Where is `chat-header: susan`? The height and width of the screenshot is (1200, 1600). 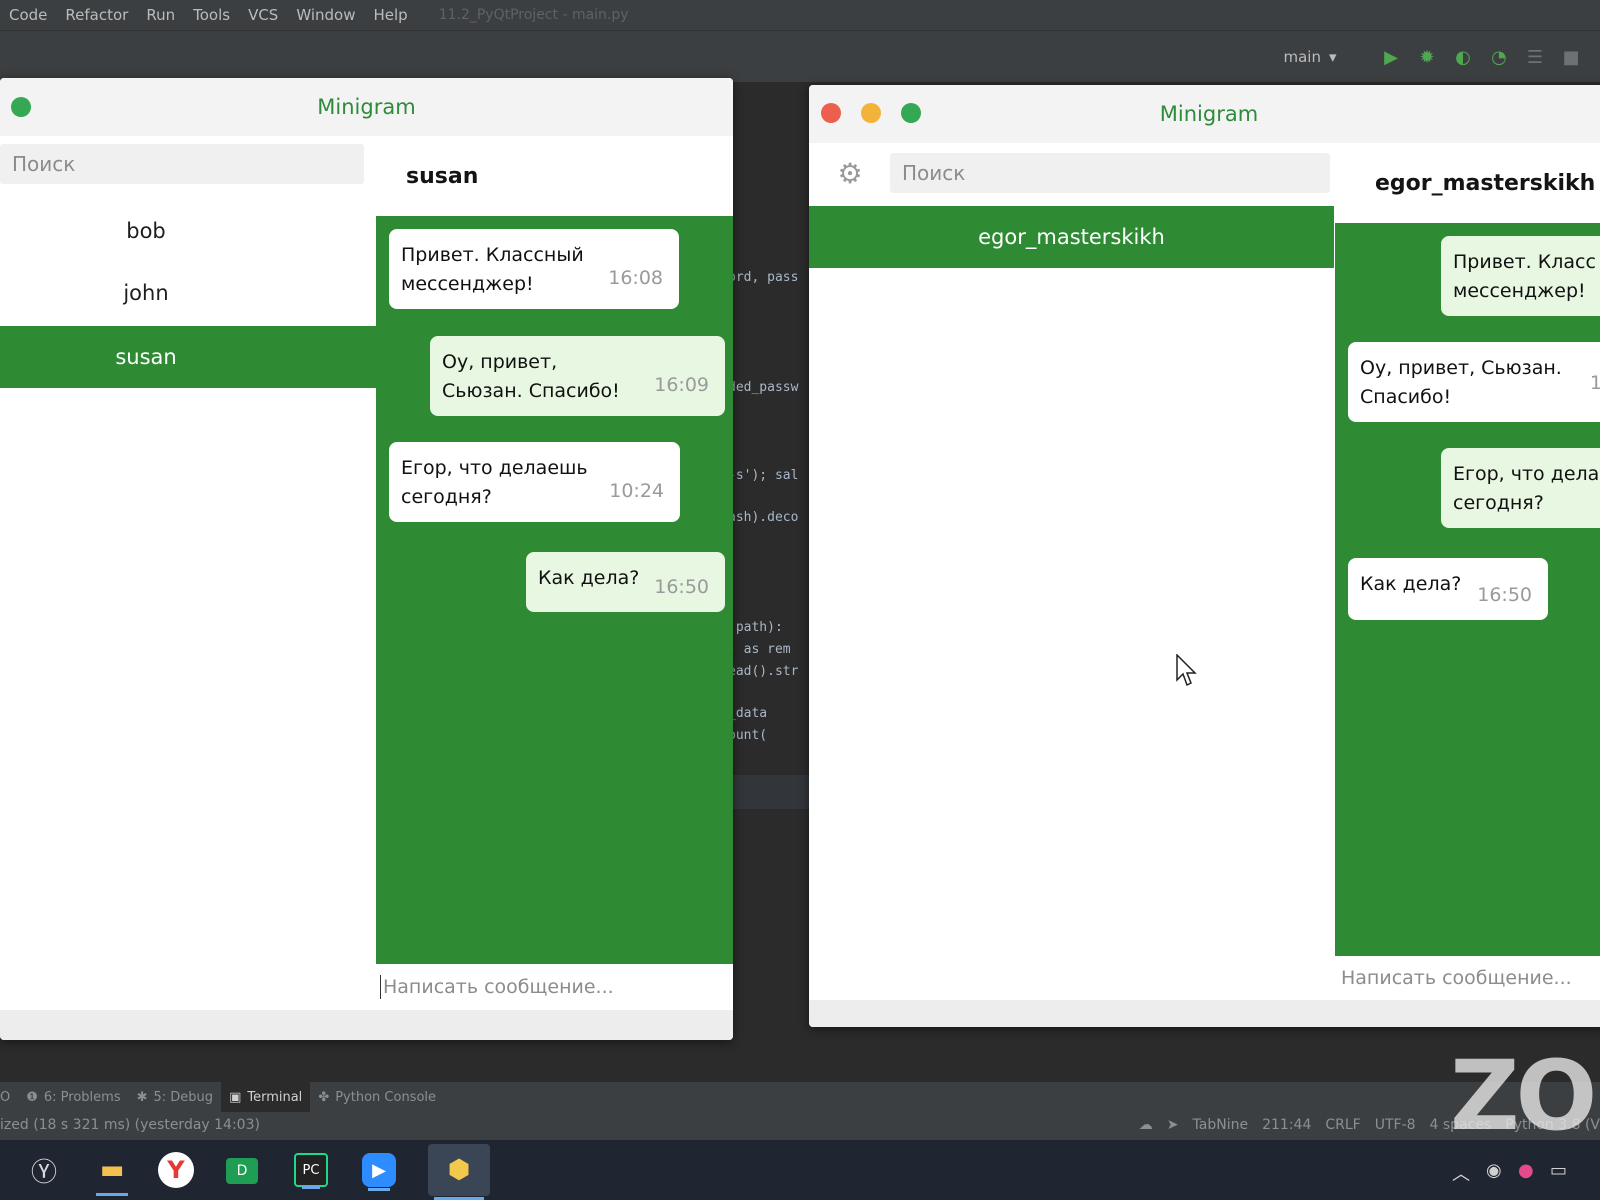
chat-header: susan is located at coordinates (554, 176).